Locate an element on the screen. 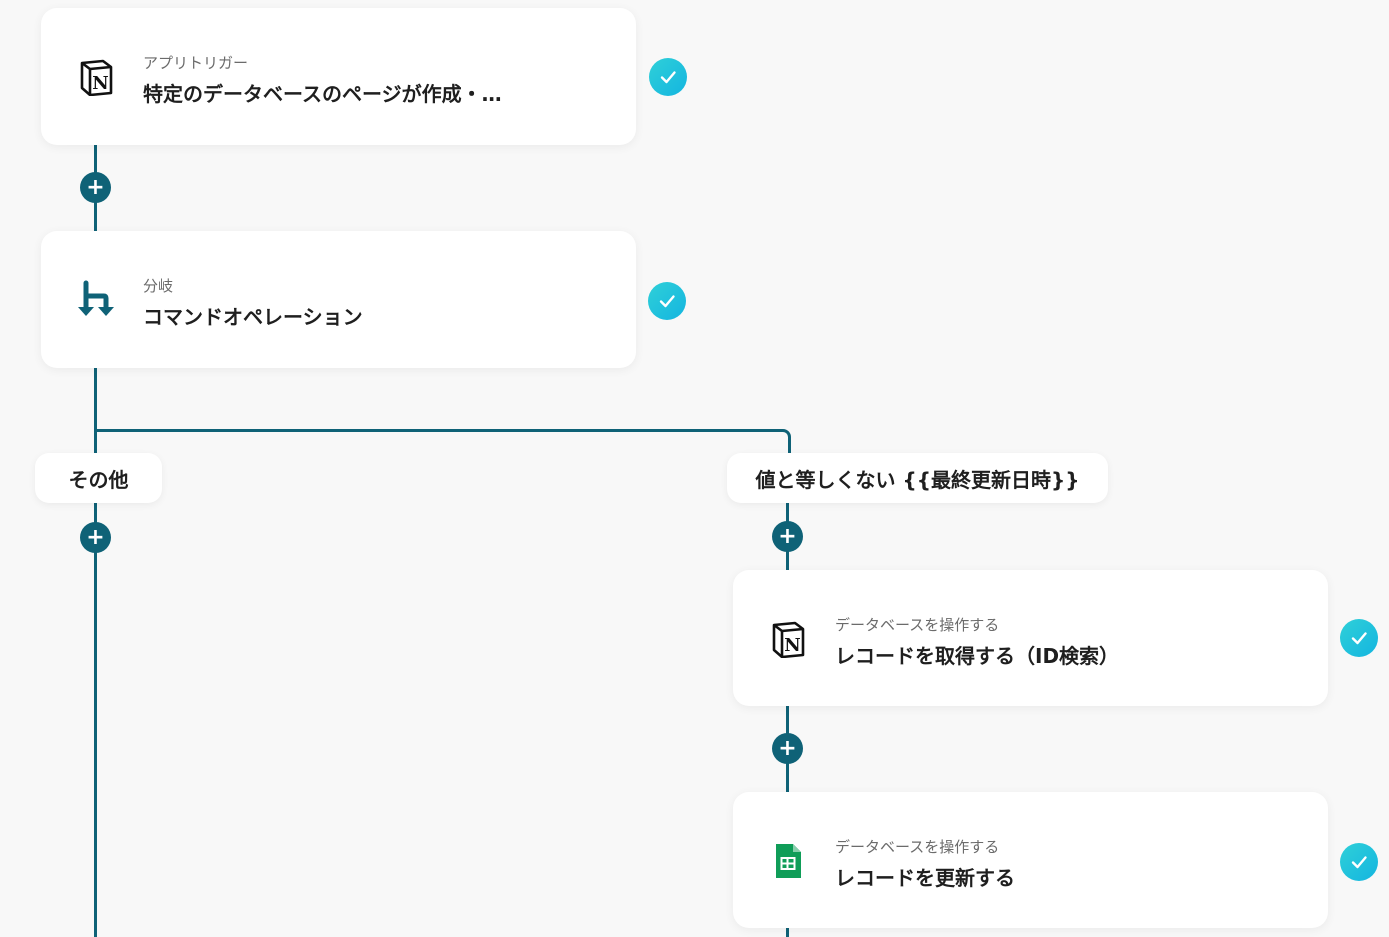 The height and width of the screenshot is (937, 1389). step-title: レコードを取得する（ID検索） is located at coordinates (977, 656).